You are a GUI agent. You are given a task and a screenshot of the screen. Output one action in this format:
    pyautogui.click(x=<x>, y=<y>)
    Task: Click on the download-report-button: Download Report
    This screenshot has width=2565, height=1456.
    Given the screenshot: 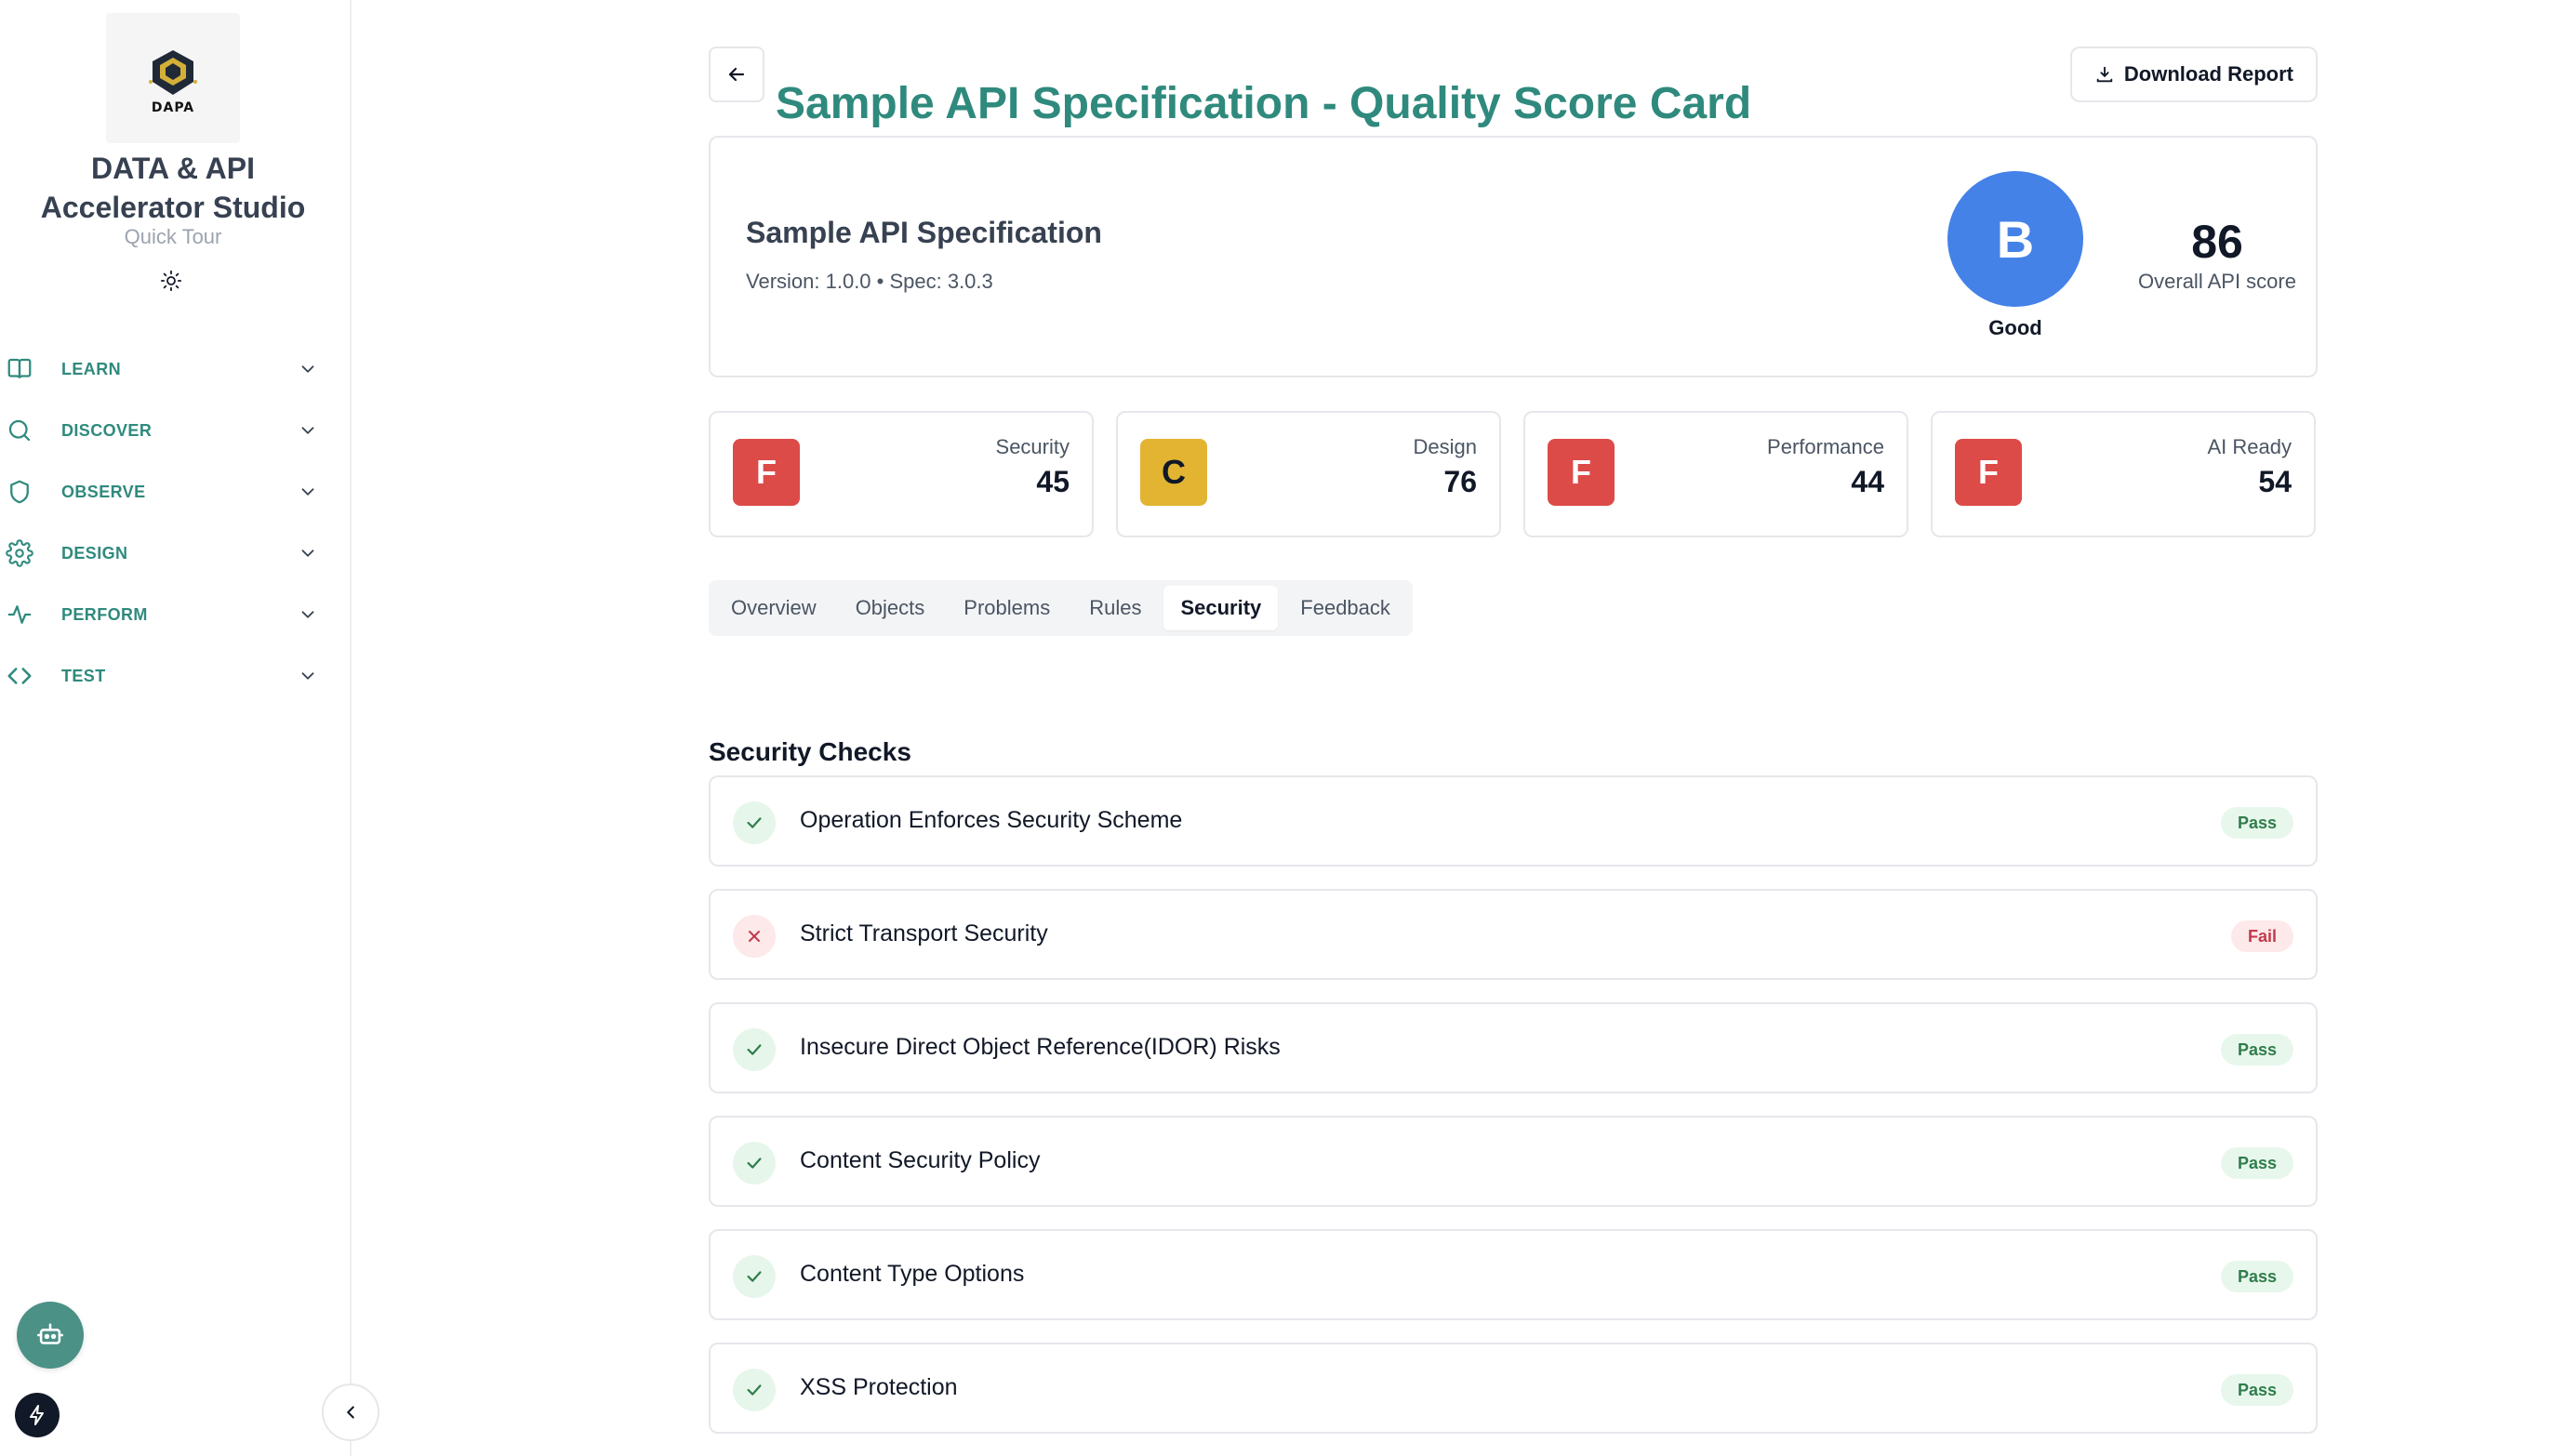 What is the action you would take?
    pyautogui.click(x=2193, y=74)
    